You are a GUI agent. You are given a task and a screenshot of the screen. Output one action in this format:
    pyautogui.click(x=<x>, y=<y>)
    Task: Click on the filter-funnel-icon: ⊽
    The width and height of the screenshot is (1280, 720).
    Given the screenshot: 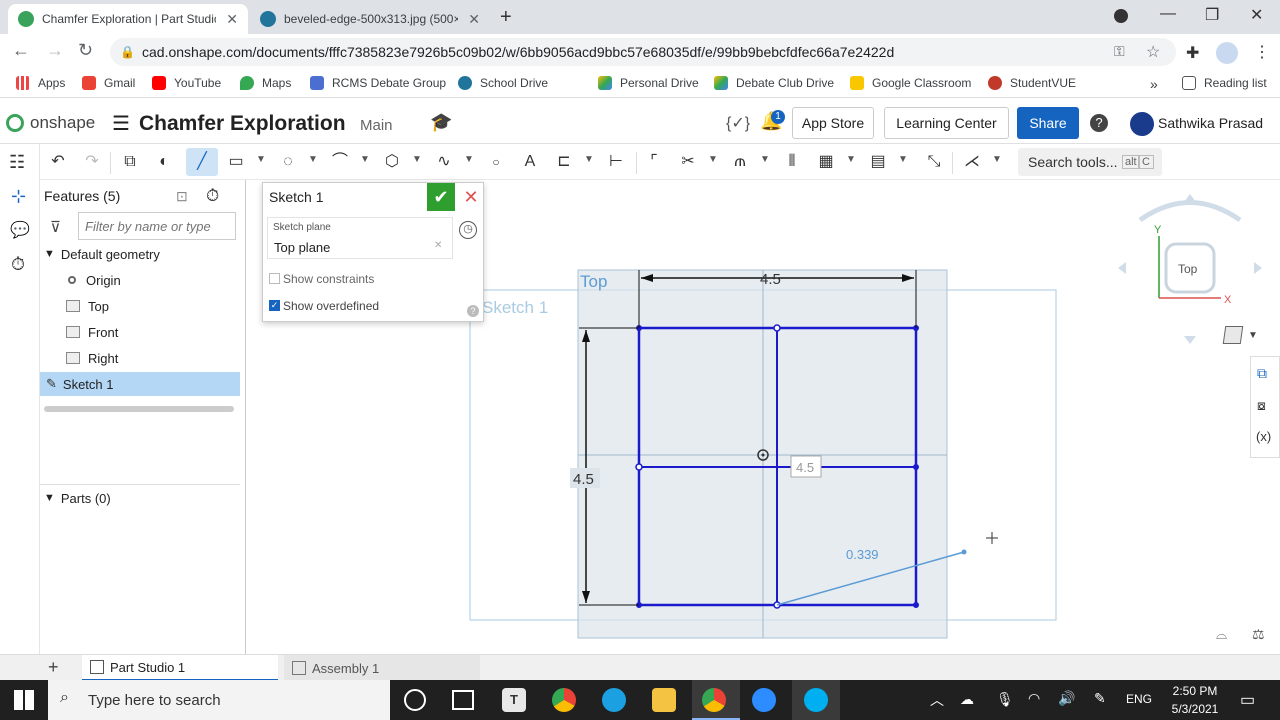 What is the action you would take?
    pyautogui.click(x=55, y=227)
    